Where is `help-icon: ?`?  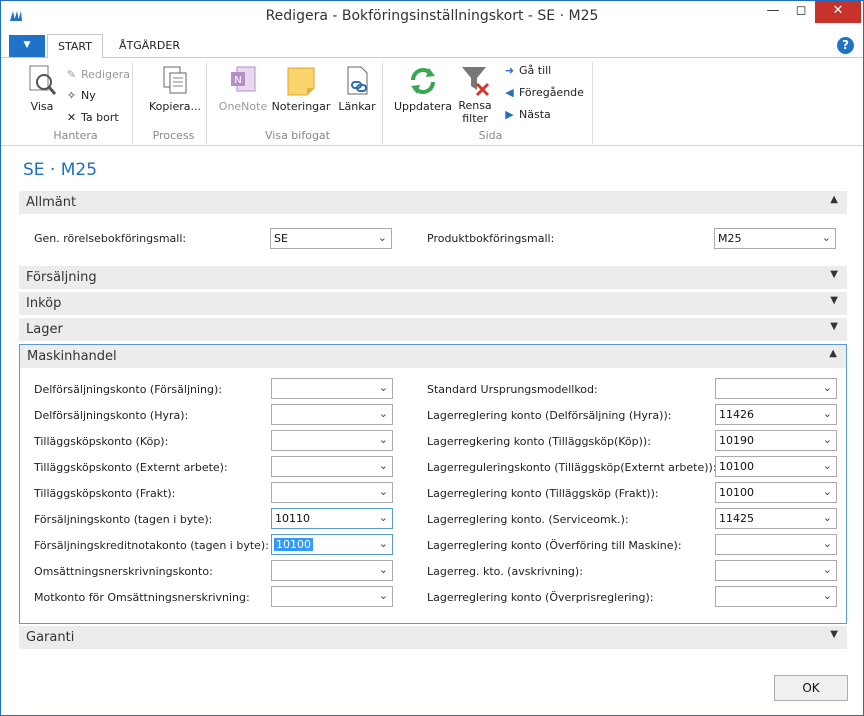 help-icon: ? is located at coordinates (845, 45).